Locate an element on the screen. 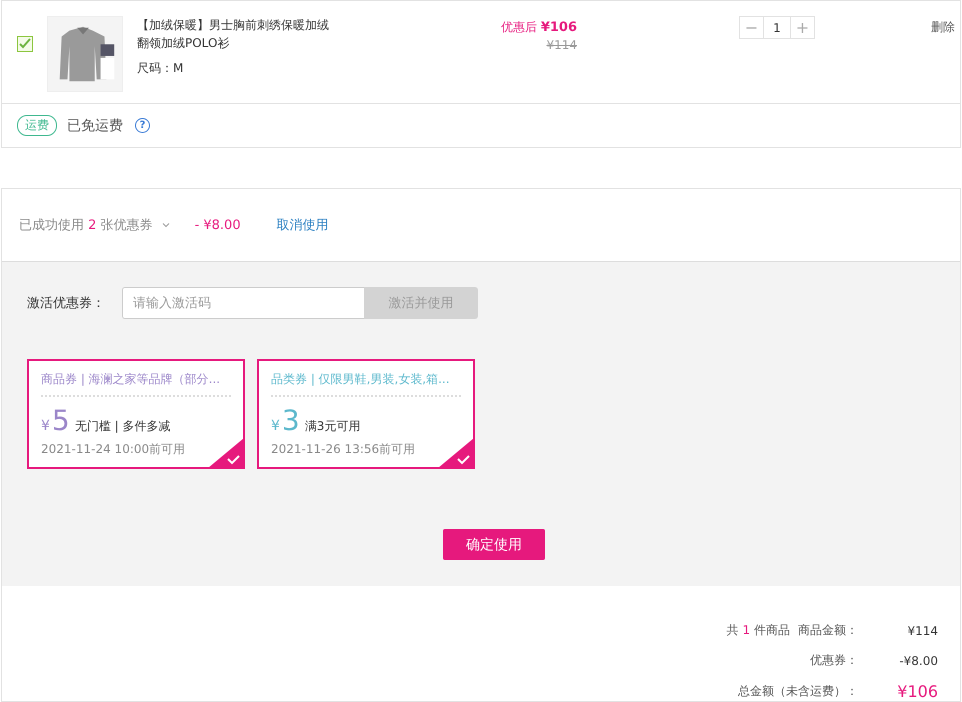 Image resolution: width=962 pixels, height=702 pixels. coupon-condition: 无门槛 | 多件多减 is located at coordinates (122, 426).